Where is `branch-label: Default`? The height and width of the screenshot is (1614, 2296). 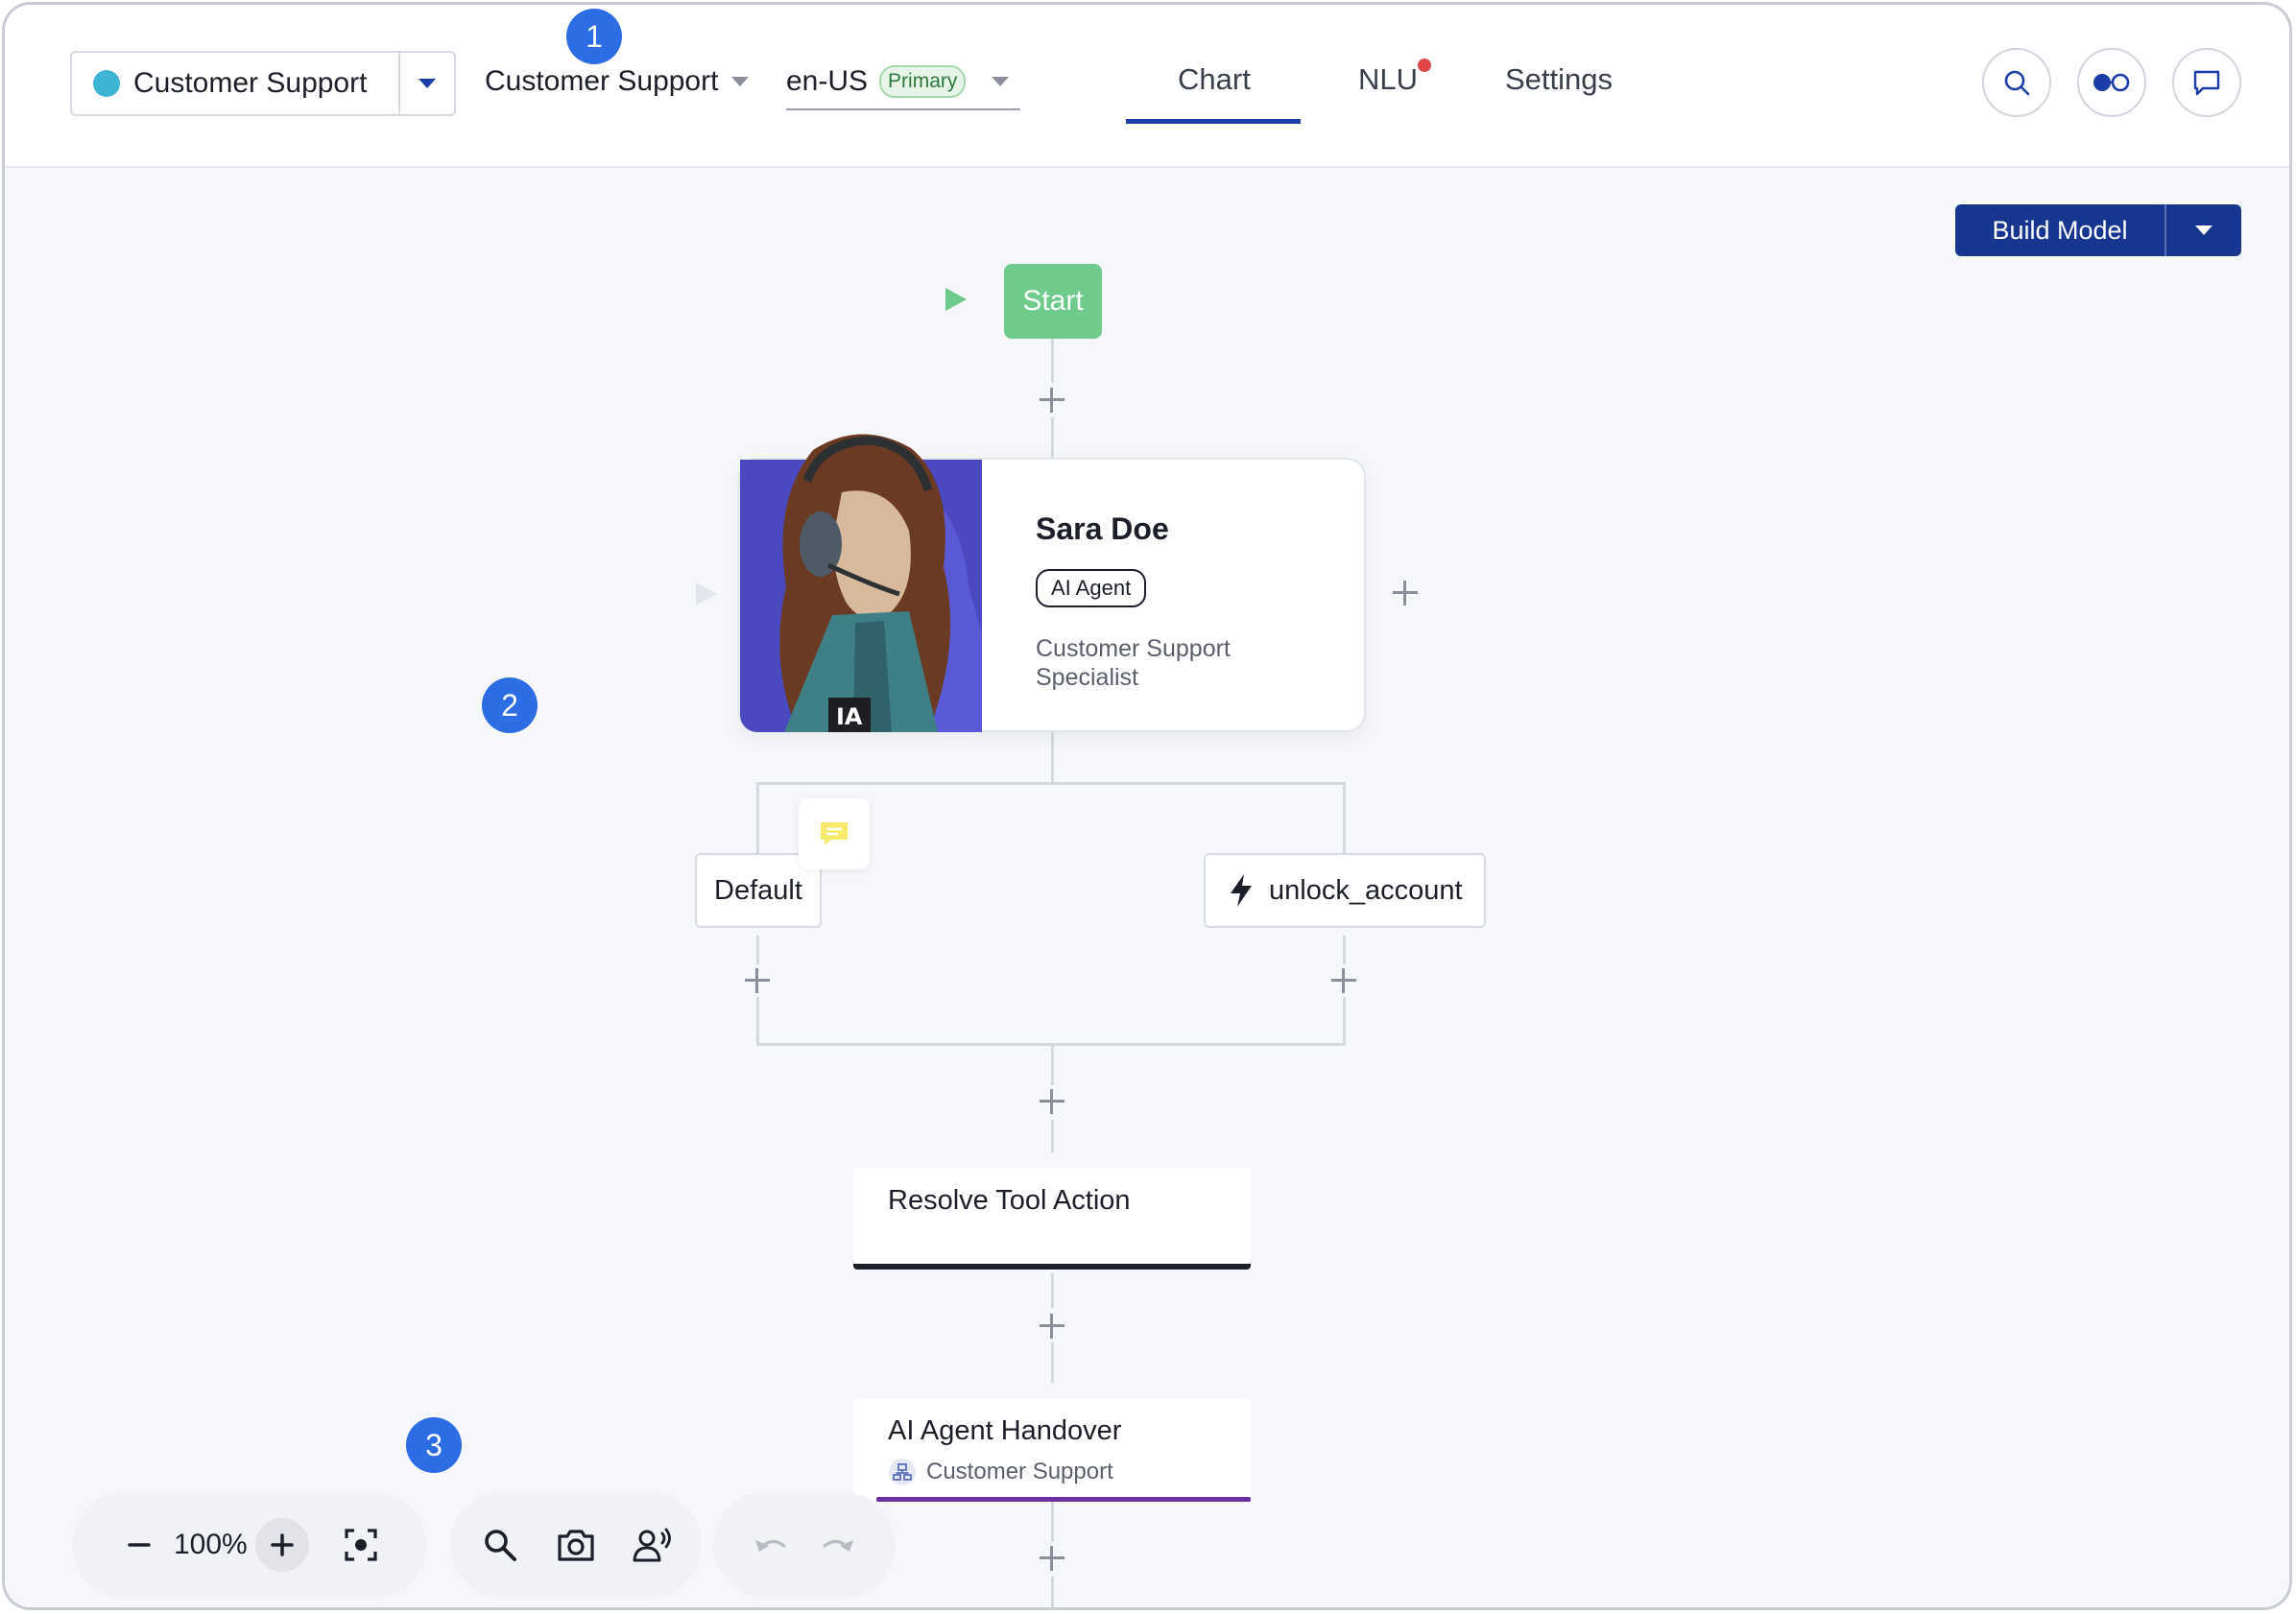
branch-label: Default is located at coordinates (758, 890).